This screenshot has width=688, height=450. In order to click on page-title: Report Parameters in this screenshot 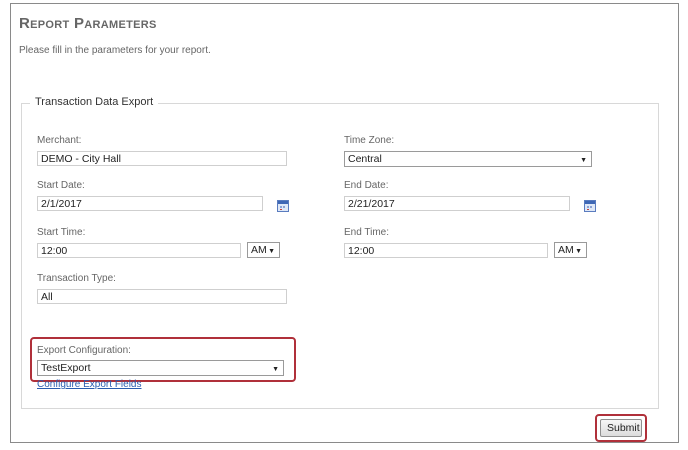, I will do `click(88, 23)`.